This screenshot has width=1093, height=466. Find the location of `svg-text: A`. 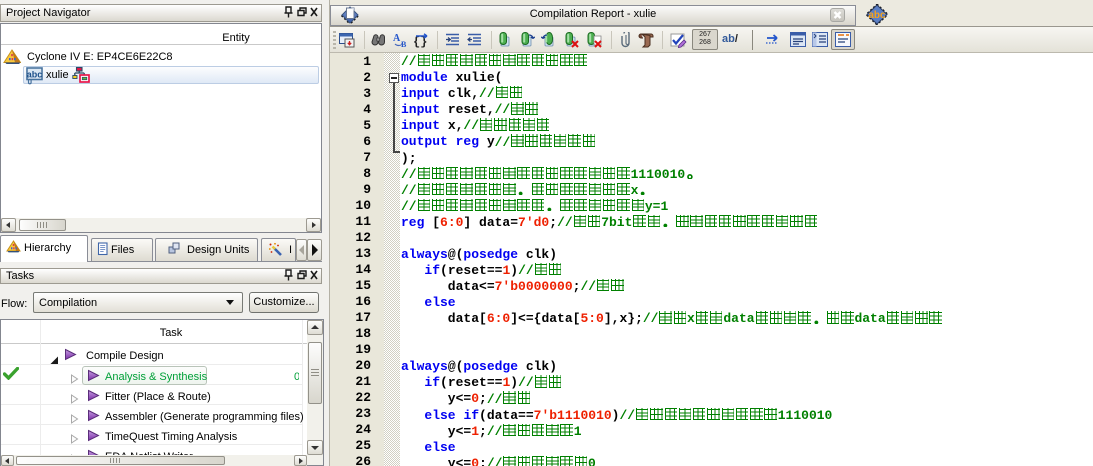

svg-text: A is located at coordinates (397, 38).